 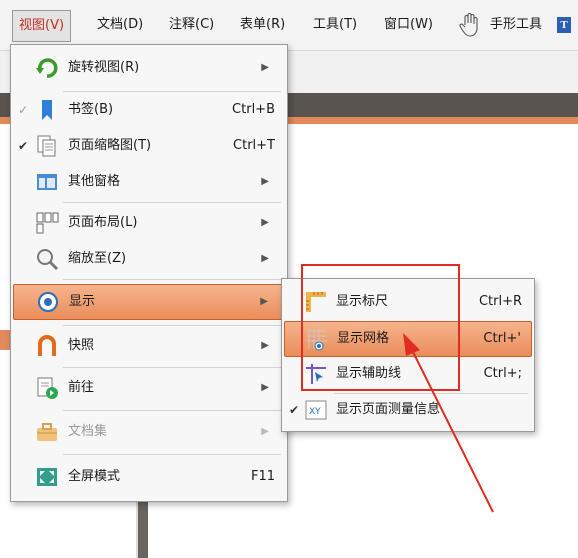 I want to click on annotation-arrow-icon, so click(x=448, y=423).